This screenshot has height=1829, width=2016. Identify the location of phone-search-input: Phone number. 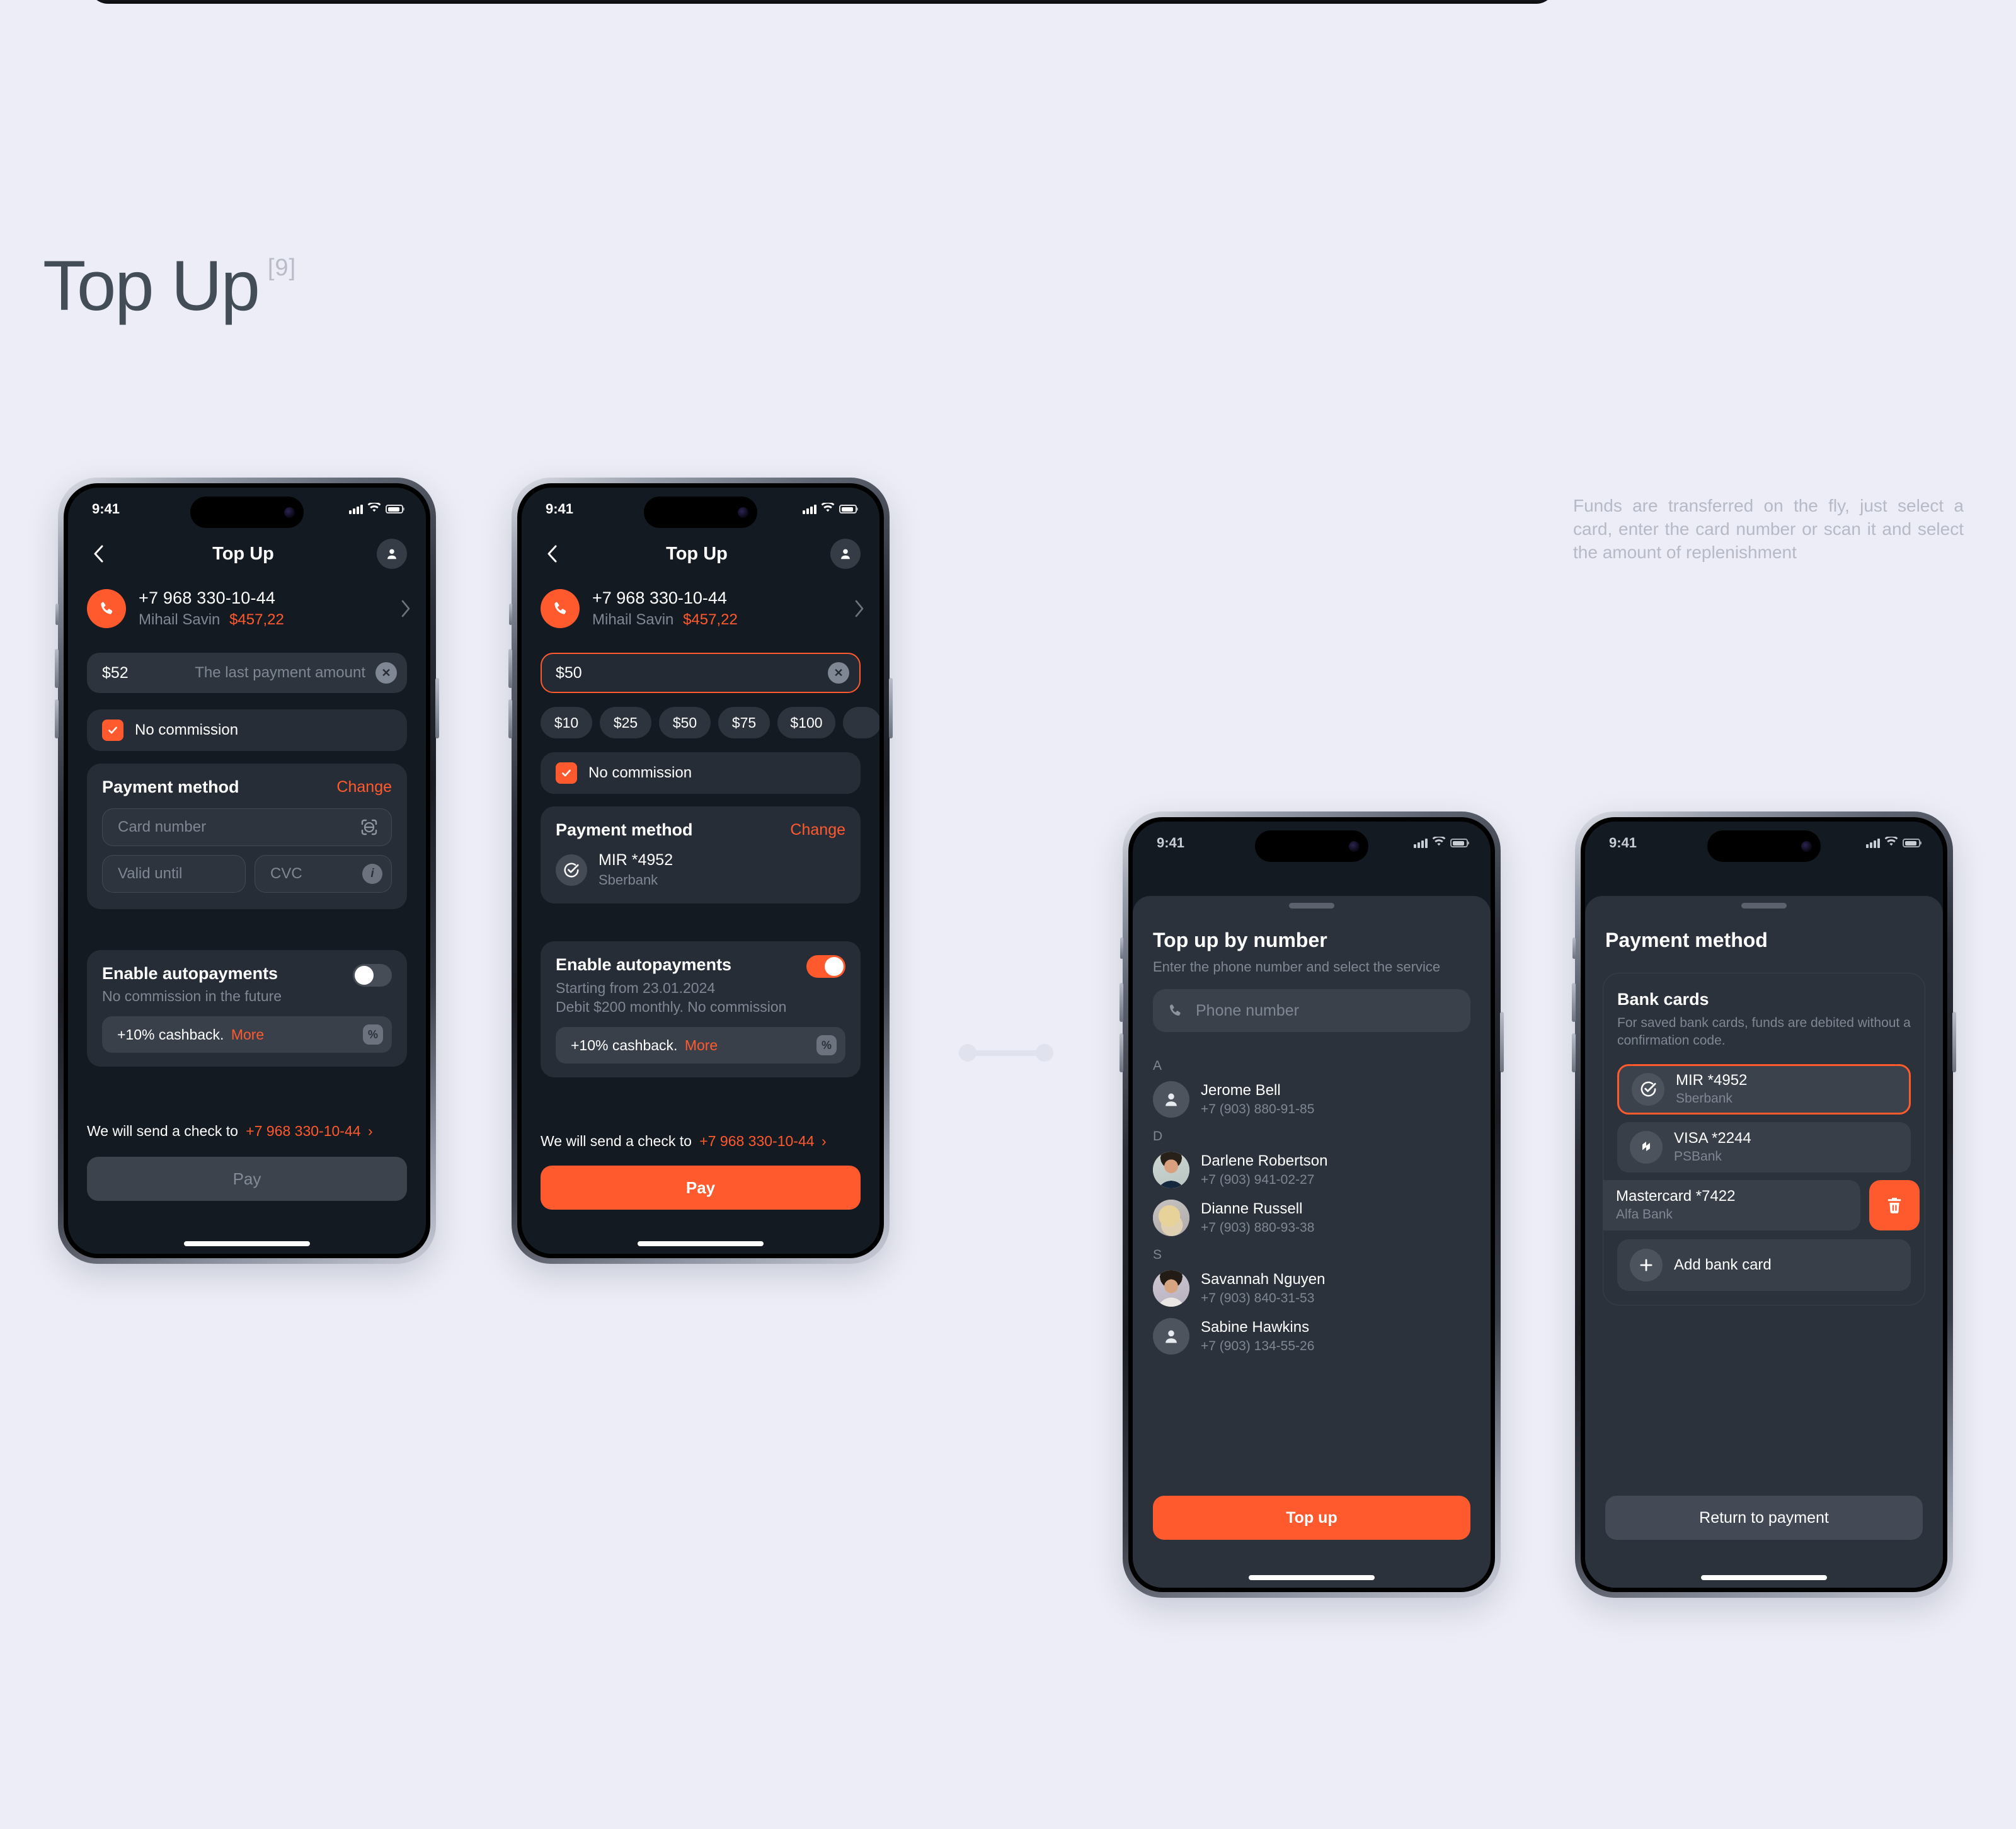
(1311, 1010).